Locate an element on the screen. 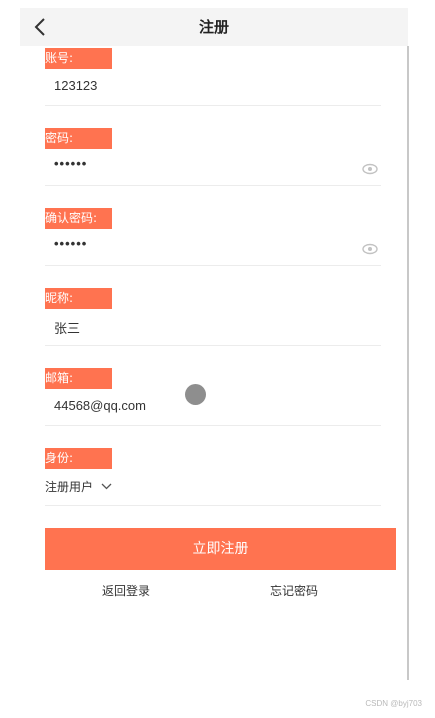 The image size is (435, 718). password-label: 密码: is located at coordinates (78, 138).